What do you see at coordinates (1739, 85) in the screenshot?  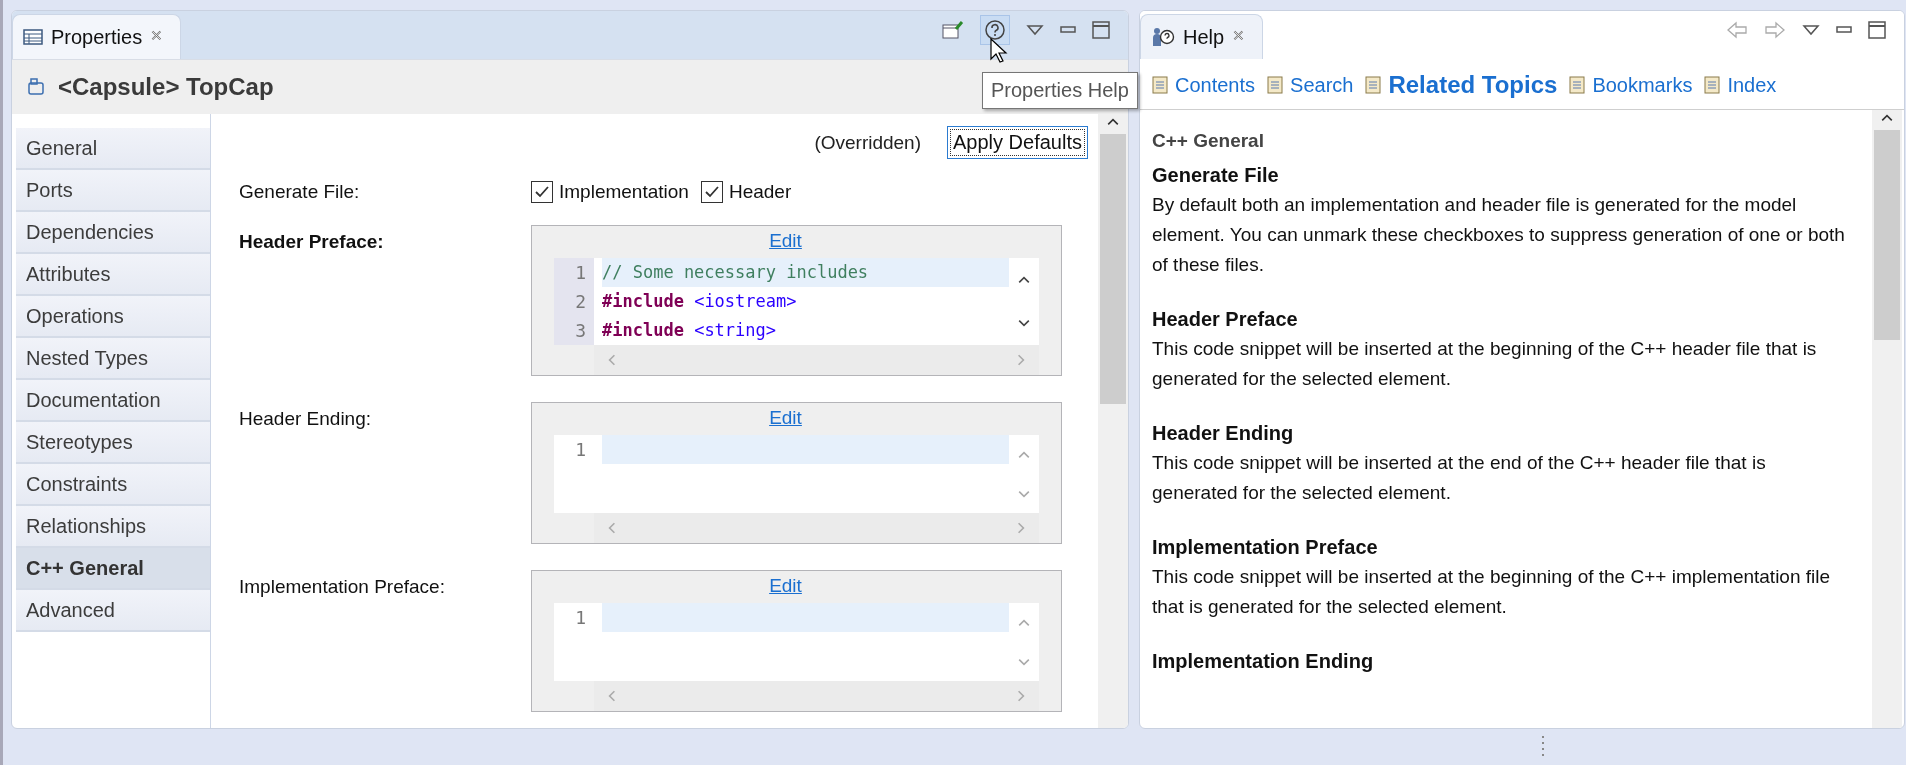 I see `help-nav-link: Index` at bounding box center [1739, 85].